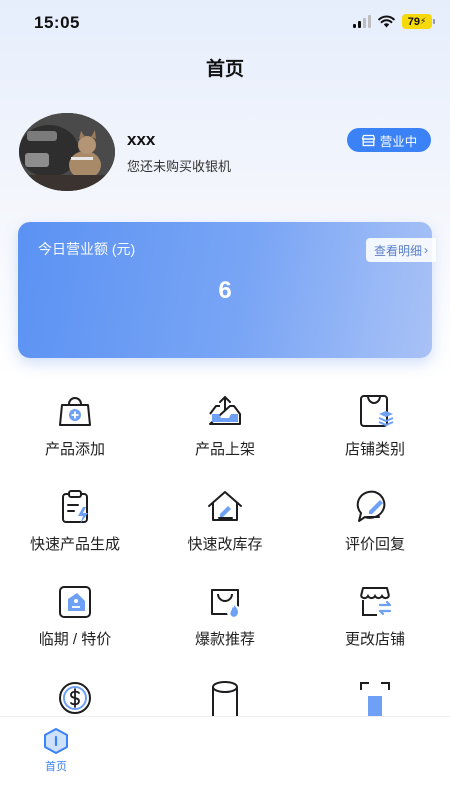  Describe the element at coordinates (225, 506) in the screenshot. I see `house-edit-icon` at that location.